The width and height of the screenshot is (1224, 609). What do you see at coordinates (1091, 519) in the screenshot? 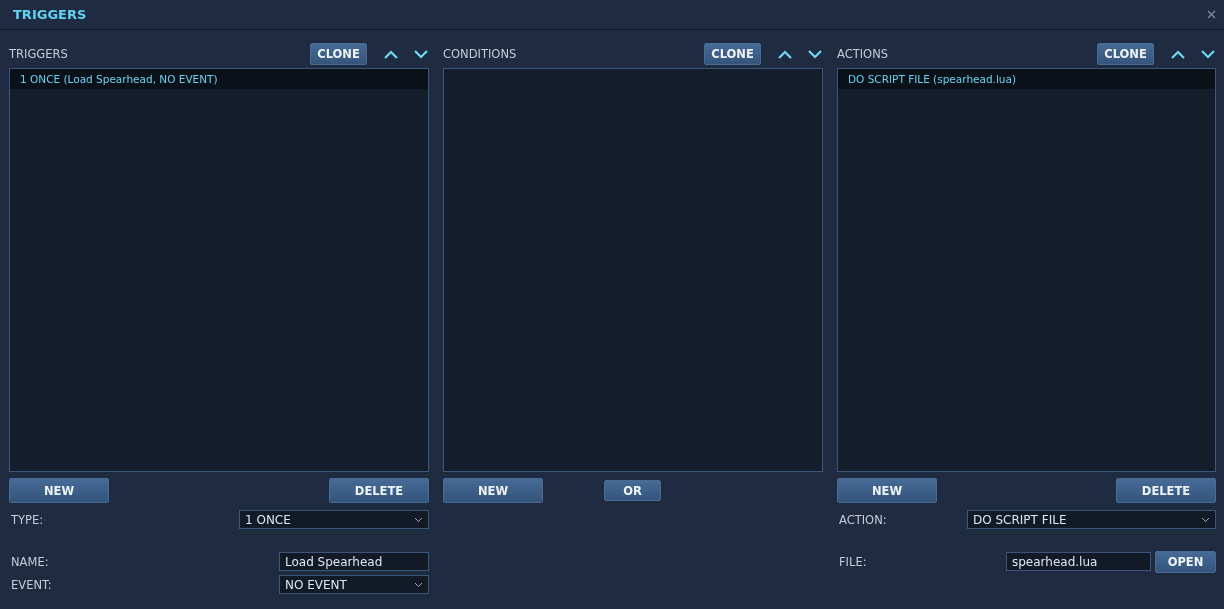
I see `dropdown-field: DO SCRIPT FILE` at bounding box center [1091, 519].